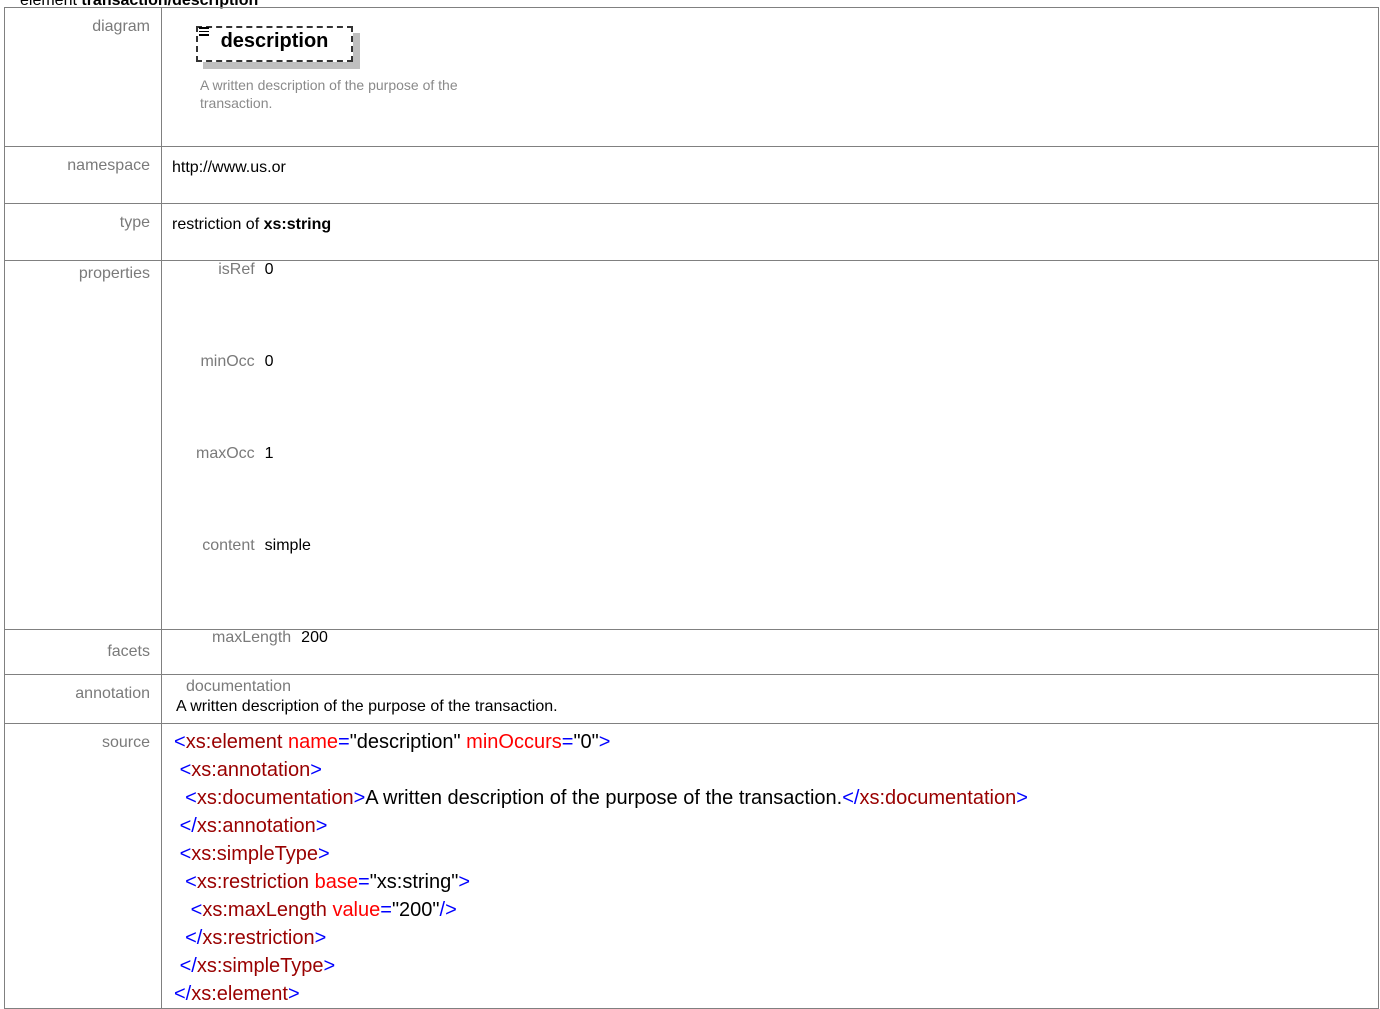 This screenshot has width=1380, height=1009. Describe the element at coordinates (218, 224) in the screenshot. I see `type-prefix: restriction of` at that location.